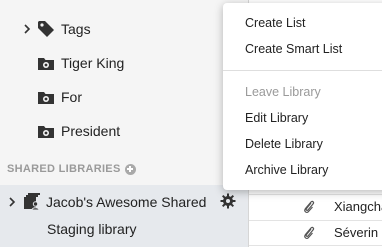 The height and width of the screenshot is (247, 382). Describe the element at coordinates (110, 97) in the screenshot. I see `sidebar-item-for: For` at that location.